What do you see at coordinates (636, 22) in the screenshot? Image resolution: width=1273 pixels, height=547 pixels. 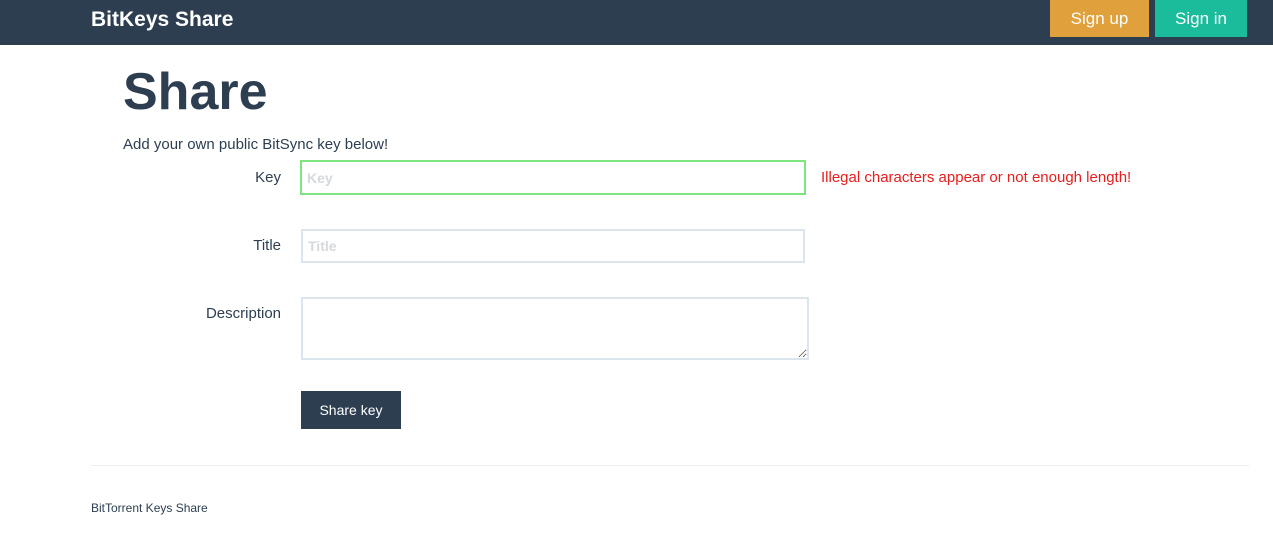 I see `navbar: BitKeys Share Sign up Sign in` at bounding box center [636, 22].